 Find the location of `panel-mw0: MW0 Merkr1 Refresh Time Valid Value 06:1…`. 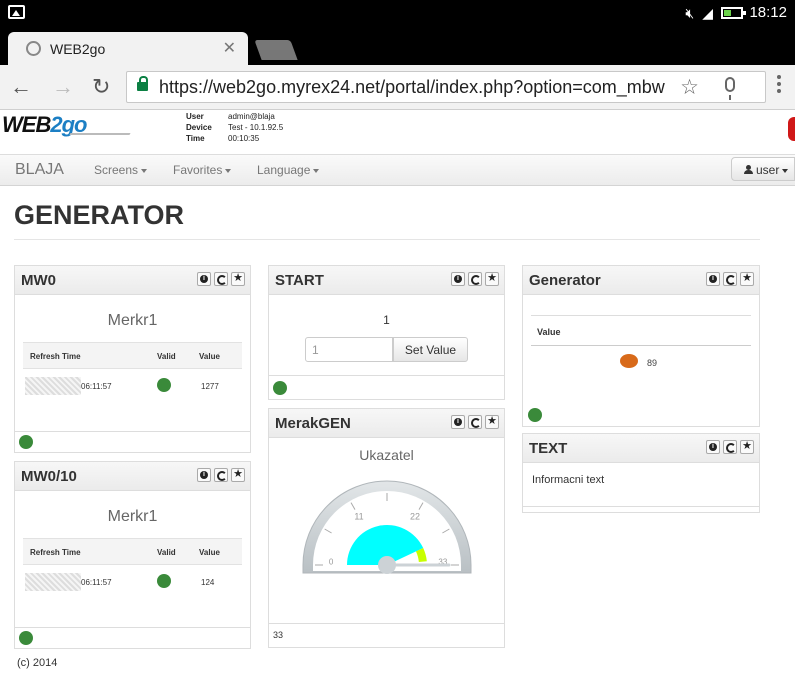

panel-mw0: MW0 Merkr1 Refresh Time Valid Value 06:1… is located at coordinates (132, 359).